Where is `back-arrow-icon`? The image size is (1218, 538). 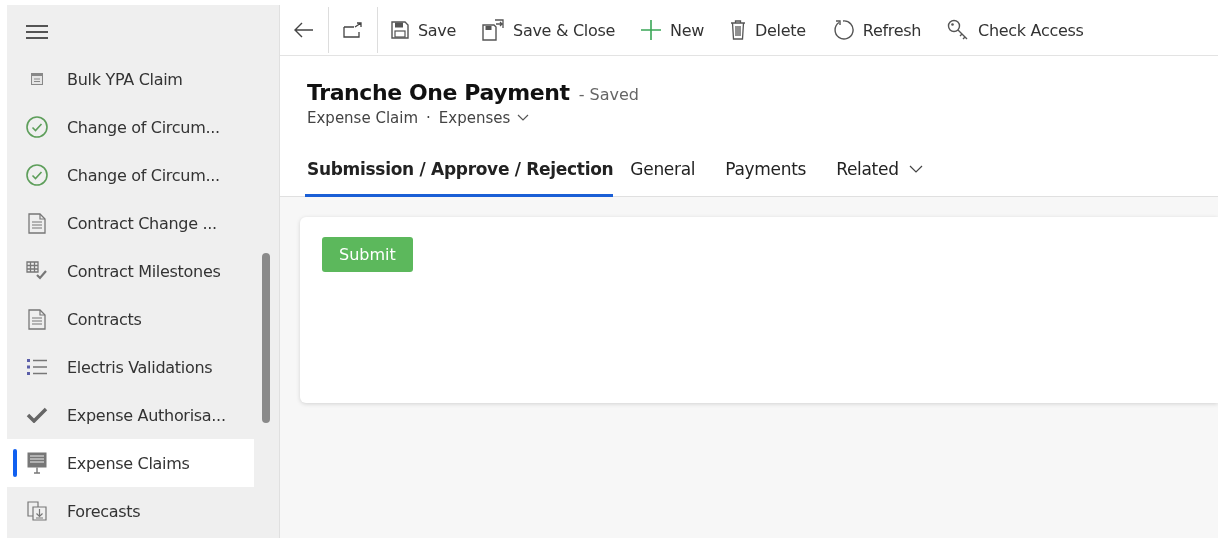 back-arrow-icon is located at coordinates (304, 30).